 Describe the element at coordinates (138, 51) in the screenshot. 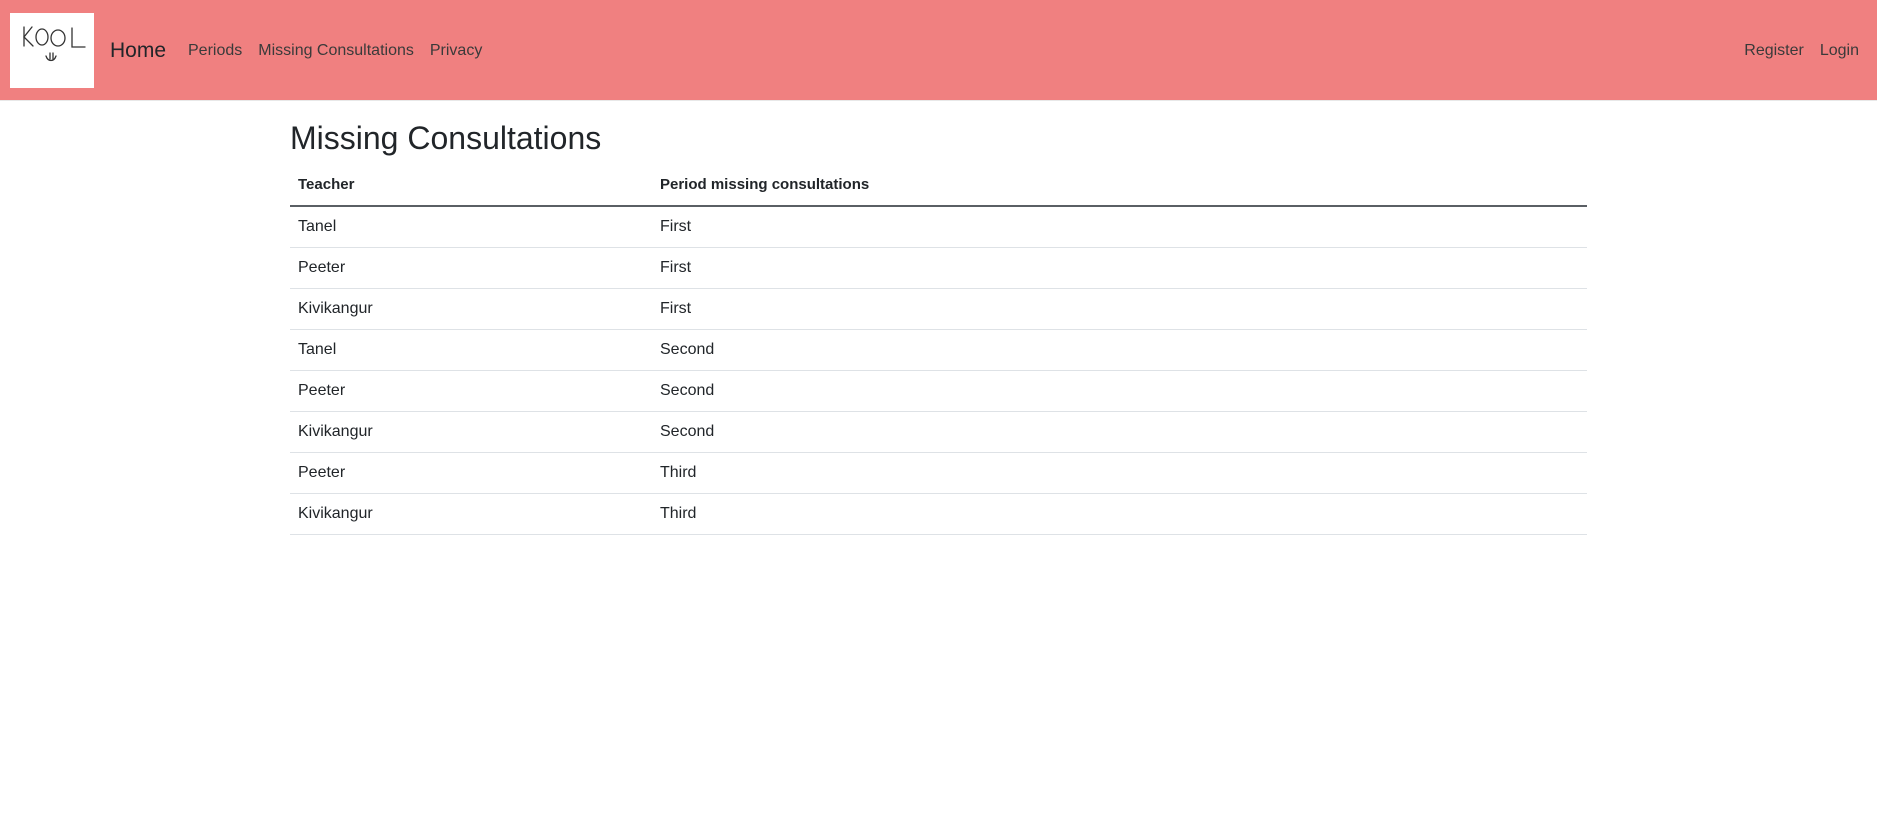

I see `home-link: Home` at that location.